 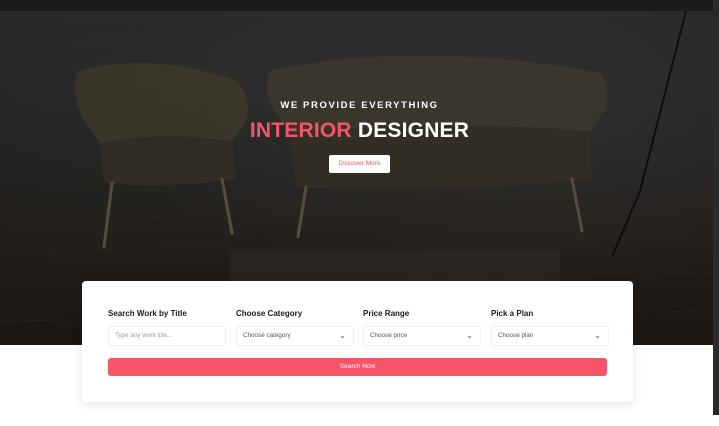 What do you see at coordinates (267, 335) in the screenshot?
I see `category-select-value: Choose category` at bounding box center [267, 335].